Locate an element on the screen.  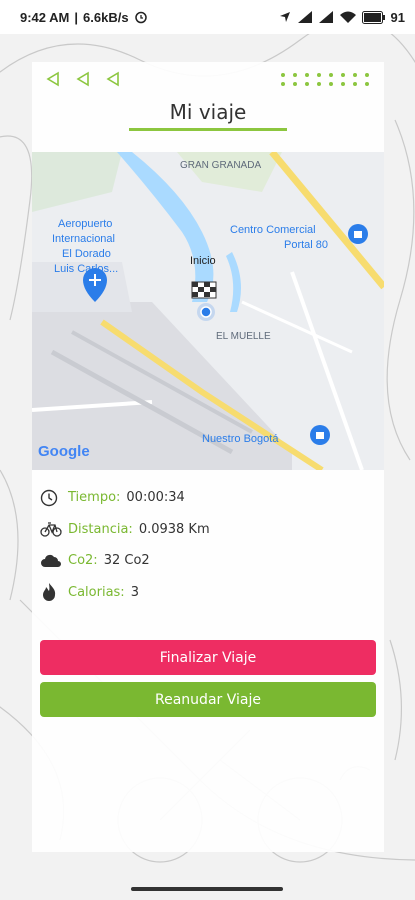
stat-calories: Calorias: 3 is located at coordinates (210, 593).